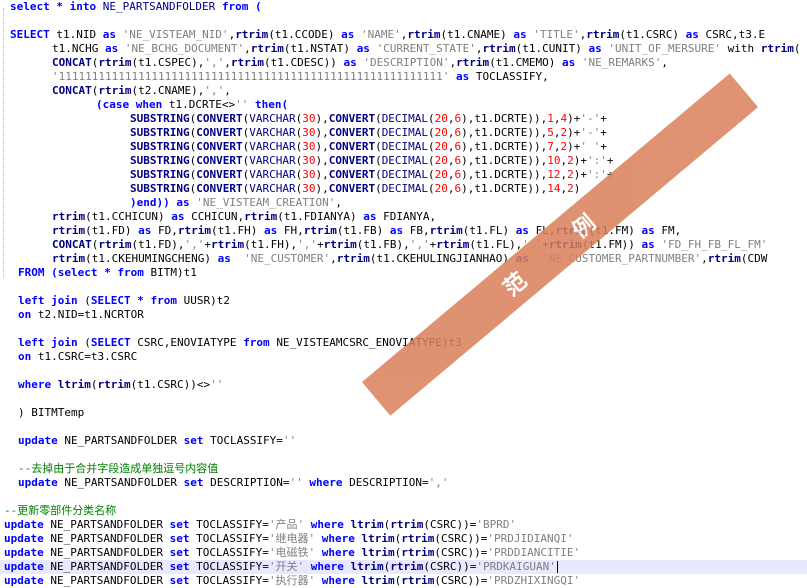 The image size is (807, 588). I want to click on code-token: (t1.FH), so click(237, 230).